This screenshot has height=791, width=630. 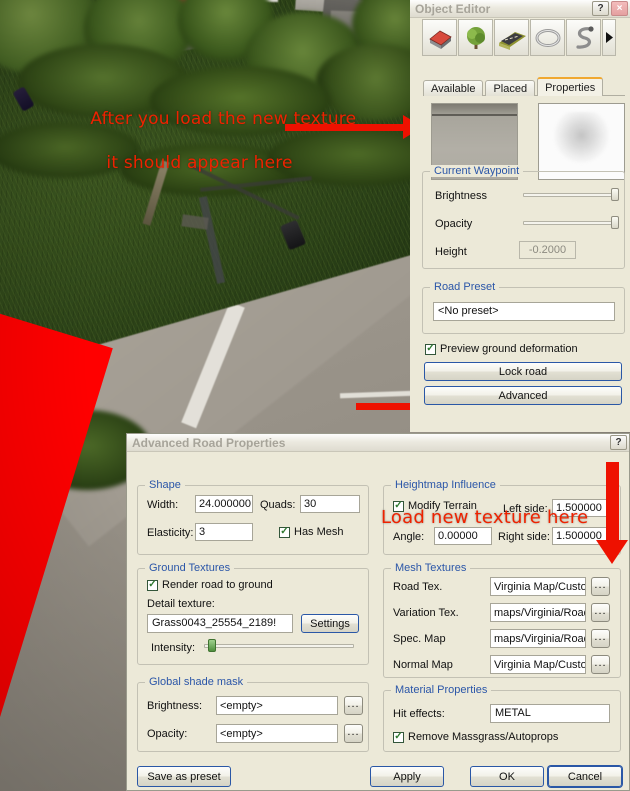 I want to click on object-editor-toolbar, so click(x=521, y=38).